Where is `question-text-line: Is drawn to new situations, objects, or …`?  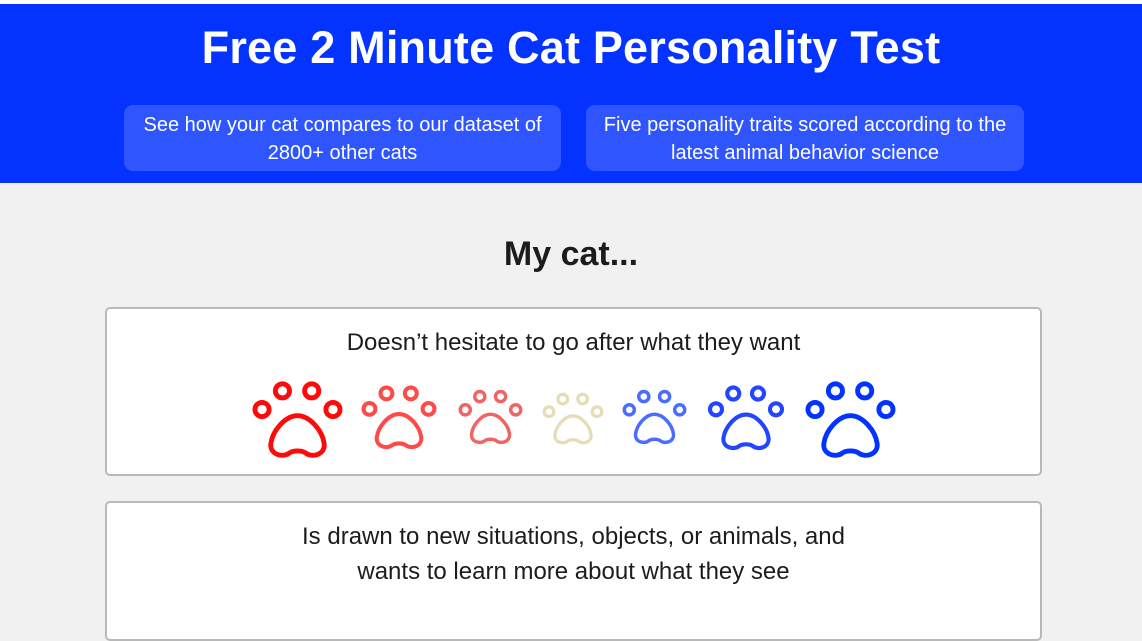
question-text-line: Is drawn to new situations, objects, or … is located at coordinates (573, 536).